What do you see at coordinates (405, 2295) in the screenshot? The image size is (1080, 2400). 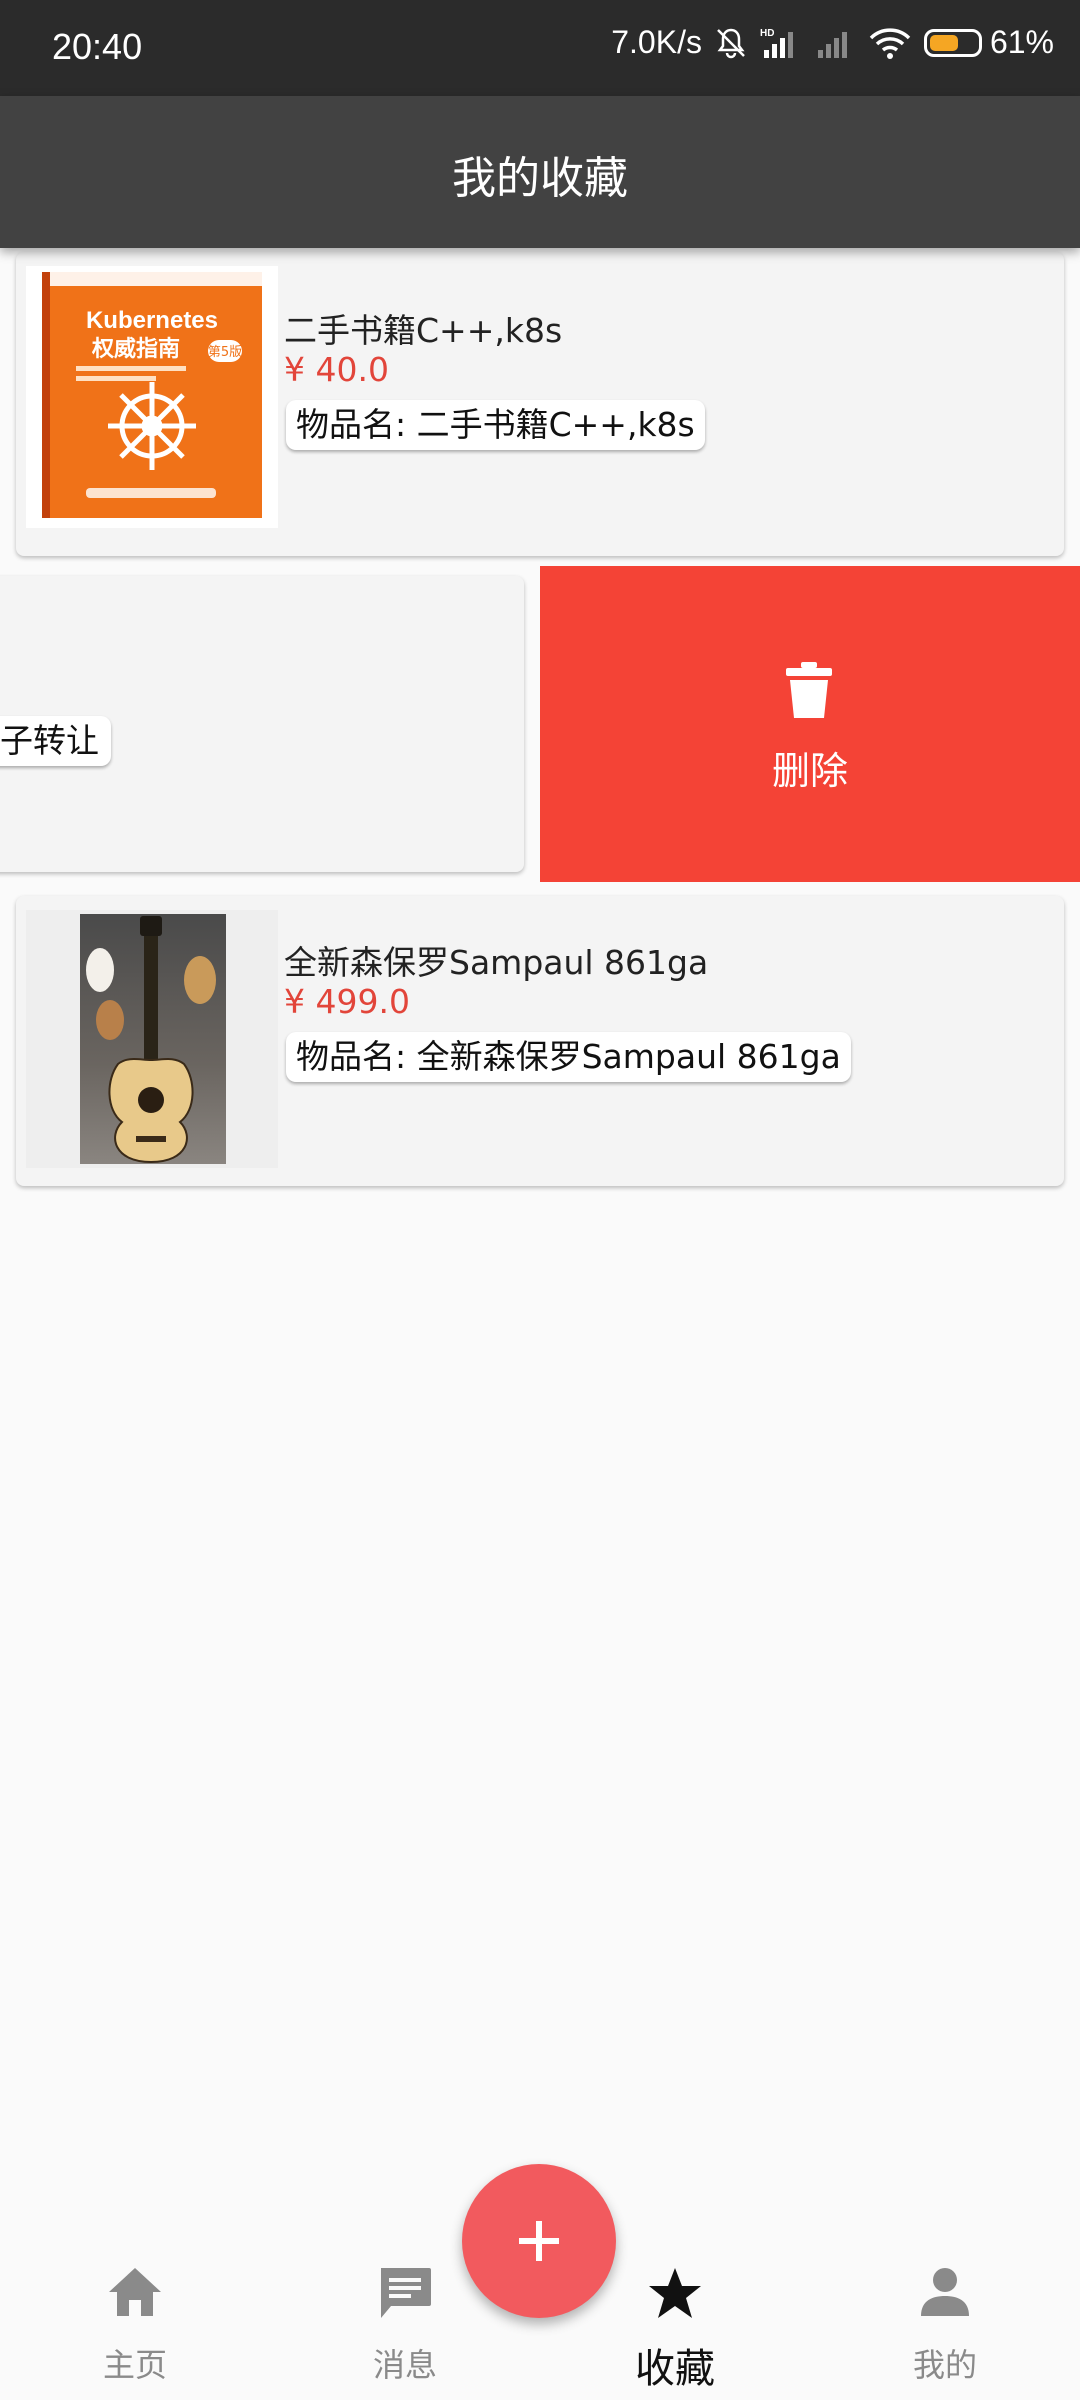 I see `message-icon` at bounding box center [405, 2295].